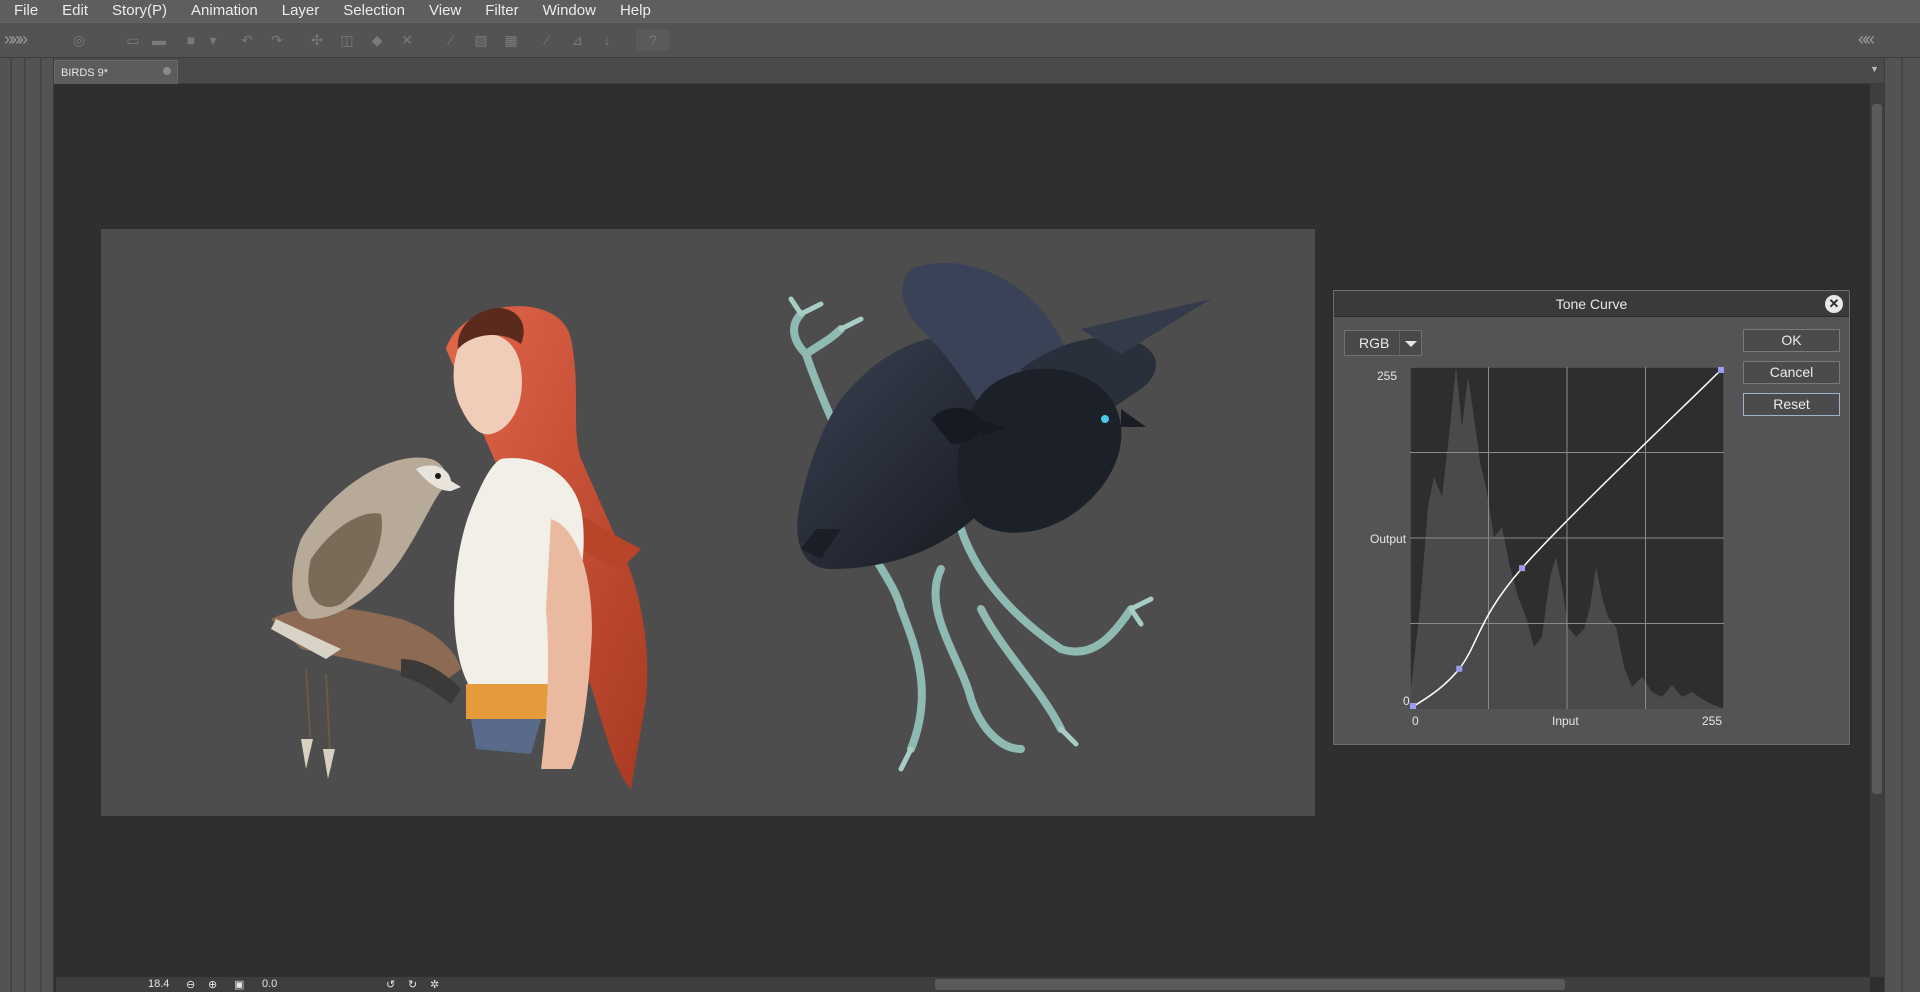 This screenshot has height=992, width=1920. What do you see at coordinates (1791, 372) in the screenshot?
I see `cancel-button: Cancel` at bounding box center [1791, 372].